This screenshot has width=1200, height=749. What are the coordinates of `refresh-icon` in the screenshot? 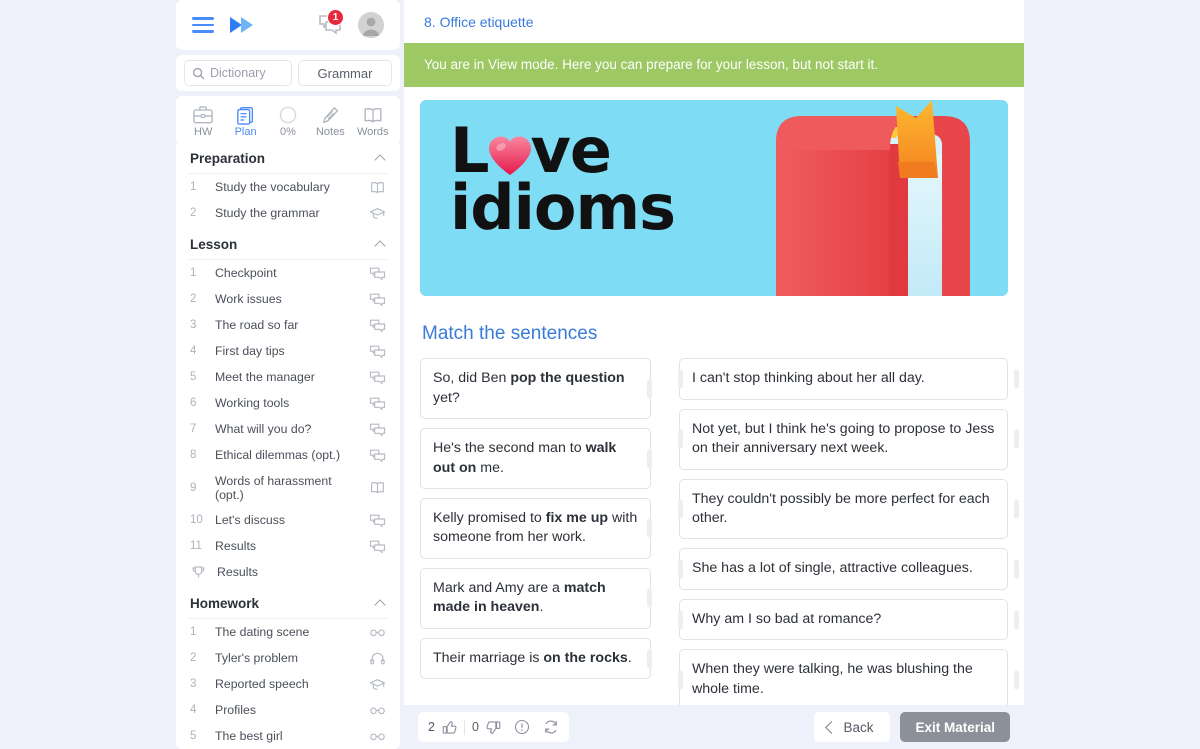 It's located at (551, 727).